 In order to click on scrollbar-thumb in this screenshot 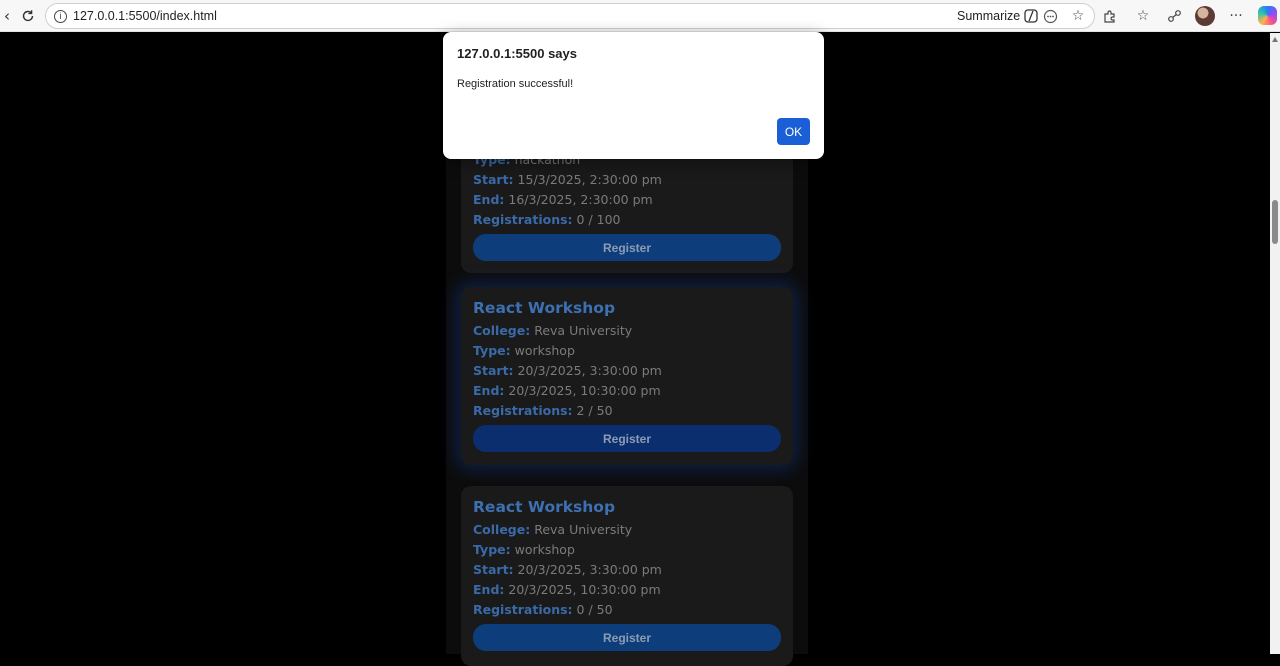, I will do `click(1275, 222)`.